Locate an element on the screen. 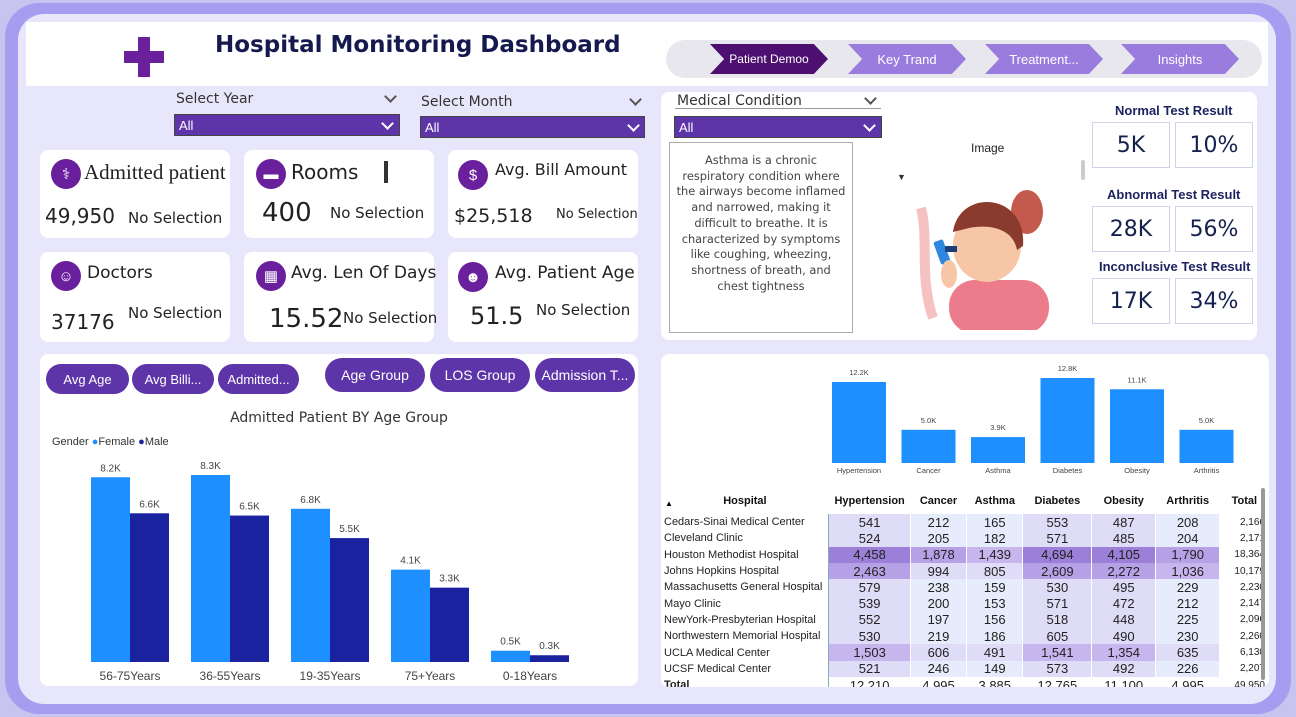 The width and height of the screenshot is (1296, 717). pill-avg-age: Avg Age is located at coordinates (87, 379).